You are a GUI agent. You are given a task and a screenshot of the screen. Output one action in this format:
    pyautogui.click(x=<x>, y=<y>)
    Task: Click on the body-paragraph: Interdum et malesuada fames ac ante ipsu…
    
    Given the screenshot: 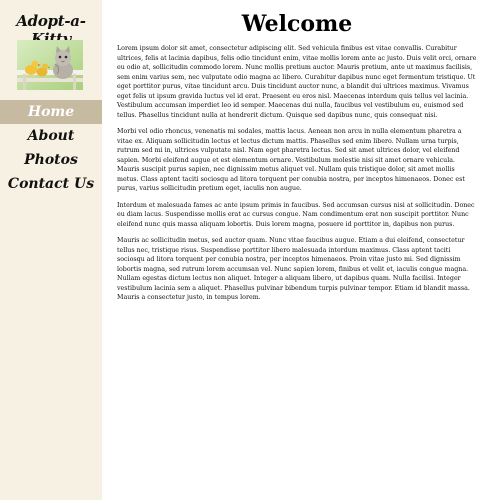 What is the action you would take?
    pyautogui.click(x=296, y=214)
    